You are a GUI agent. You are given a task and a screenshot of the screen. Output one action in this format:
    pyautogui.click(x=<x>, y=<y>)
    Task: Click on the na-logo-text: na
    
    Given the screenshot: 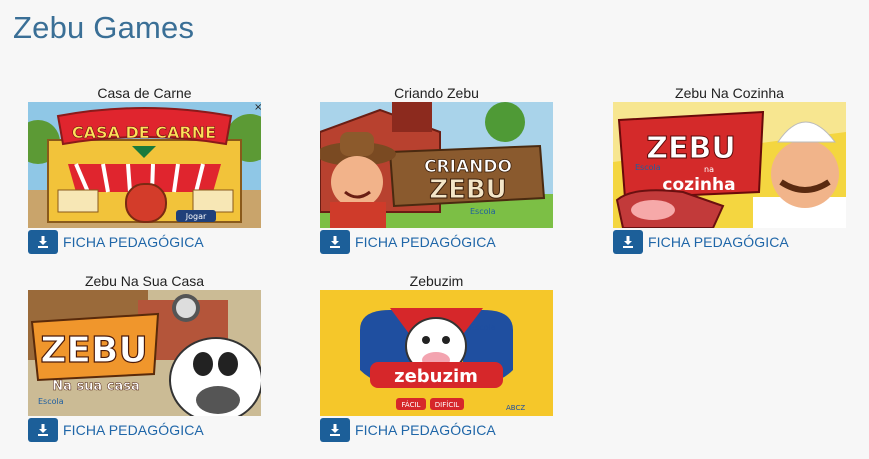 What is the action you would take?
    pyautogui.click(x=709, y=169)
    